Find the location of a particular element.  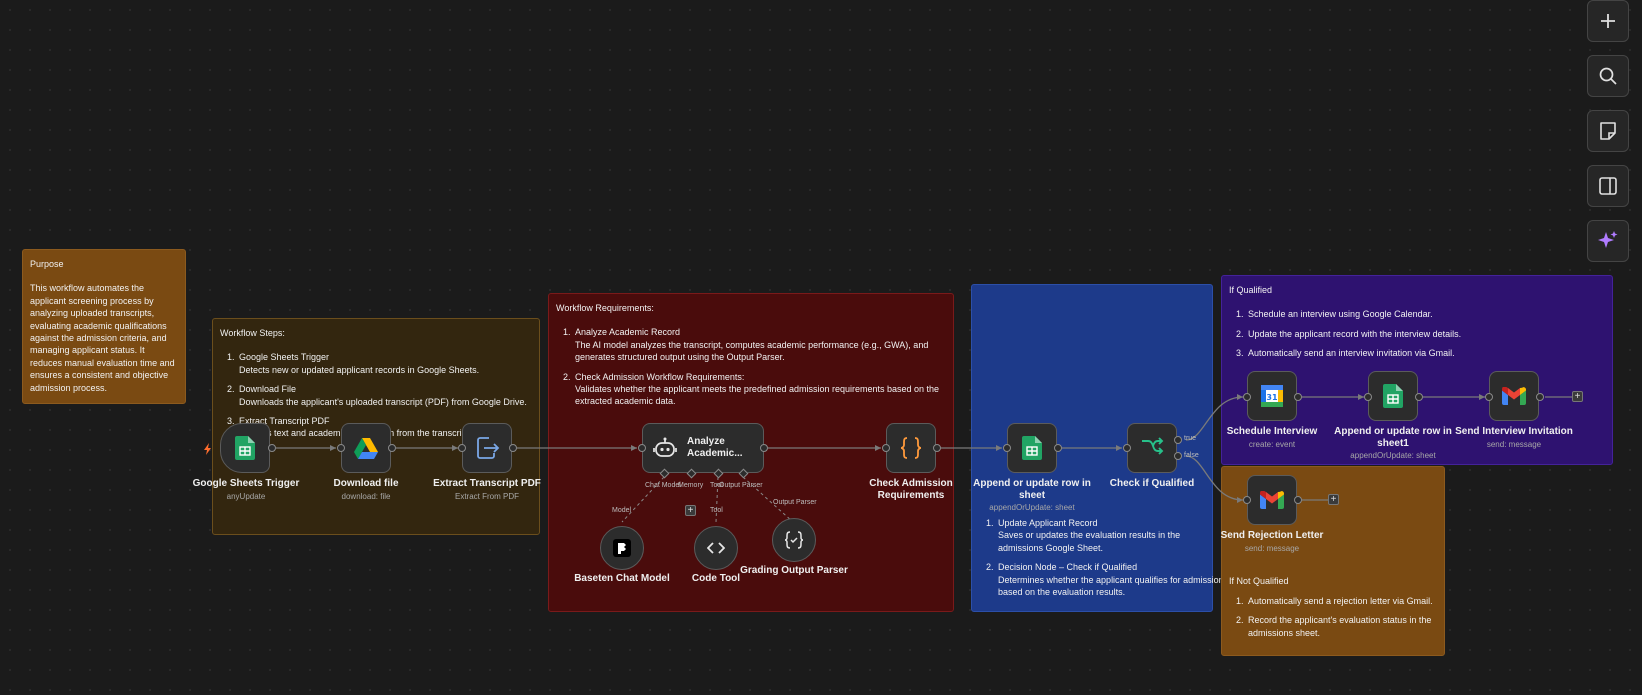

code-tool-icon is located at coordinates (716, 548).